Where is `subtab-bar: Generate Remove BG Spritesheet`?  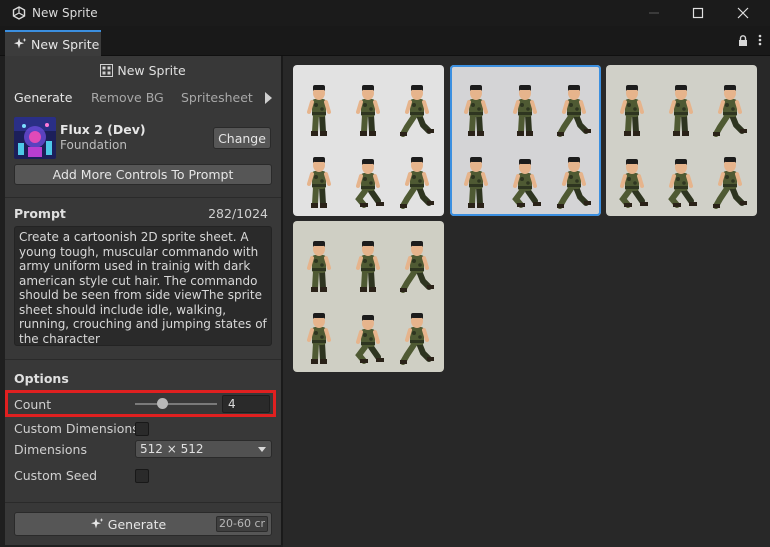 subtab-bar: Generate Remove BG Spritesheet is located at coordinates (143, 98).